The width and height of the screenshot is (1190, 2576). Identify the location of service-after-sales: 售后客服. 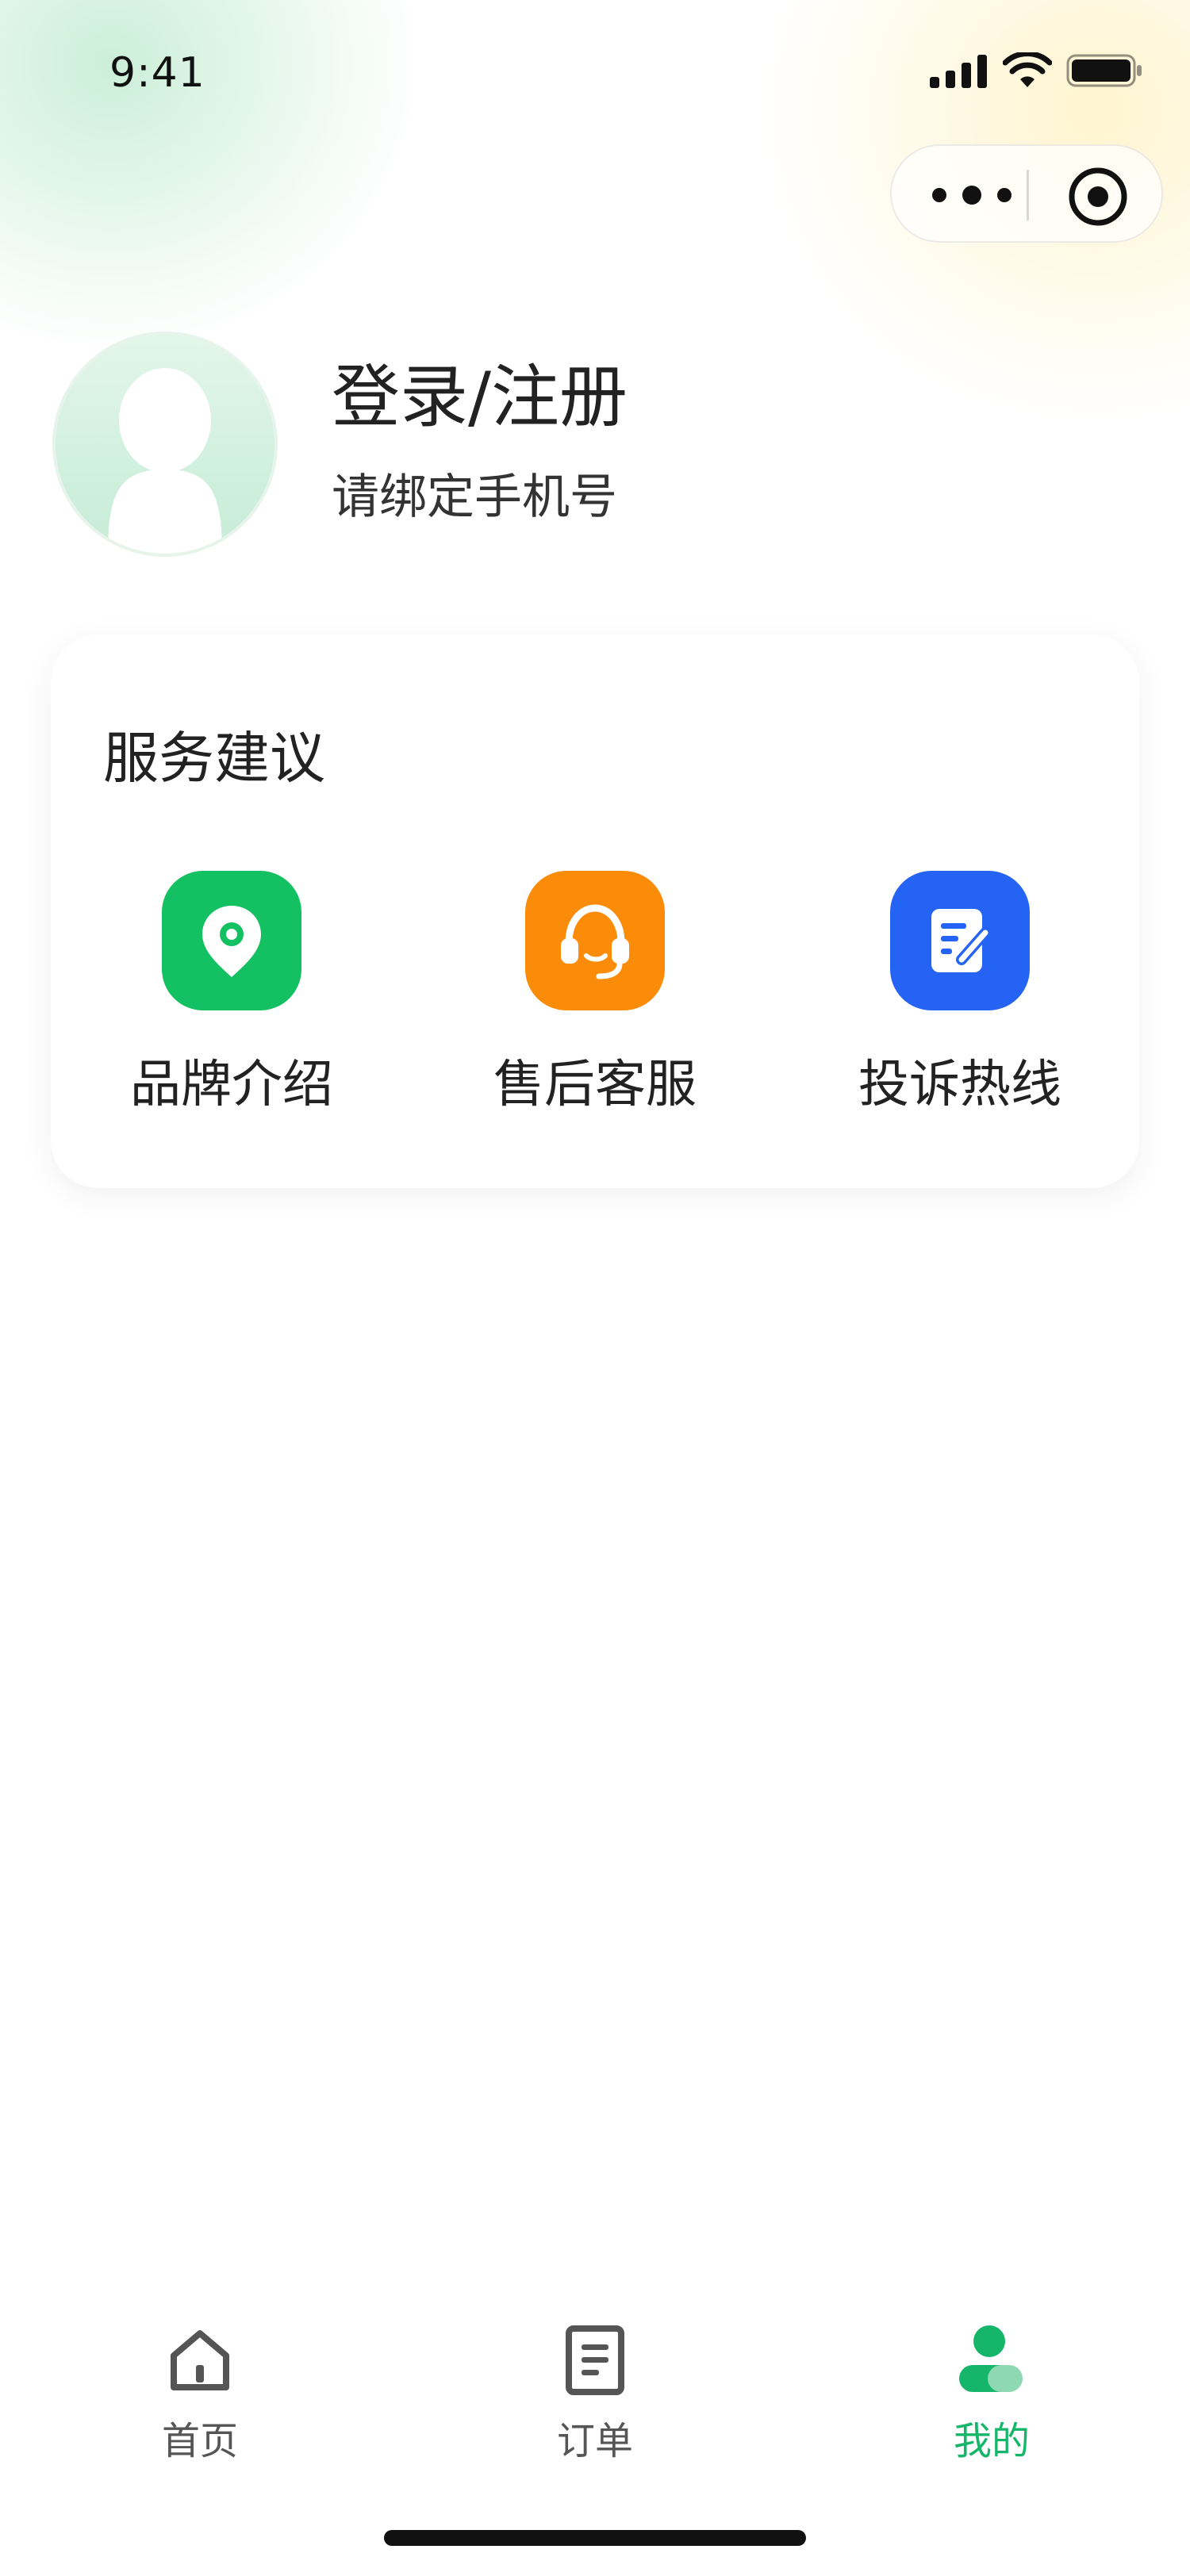
(595, 994).